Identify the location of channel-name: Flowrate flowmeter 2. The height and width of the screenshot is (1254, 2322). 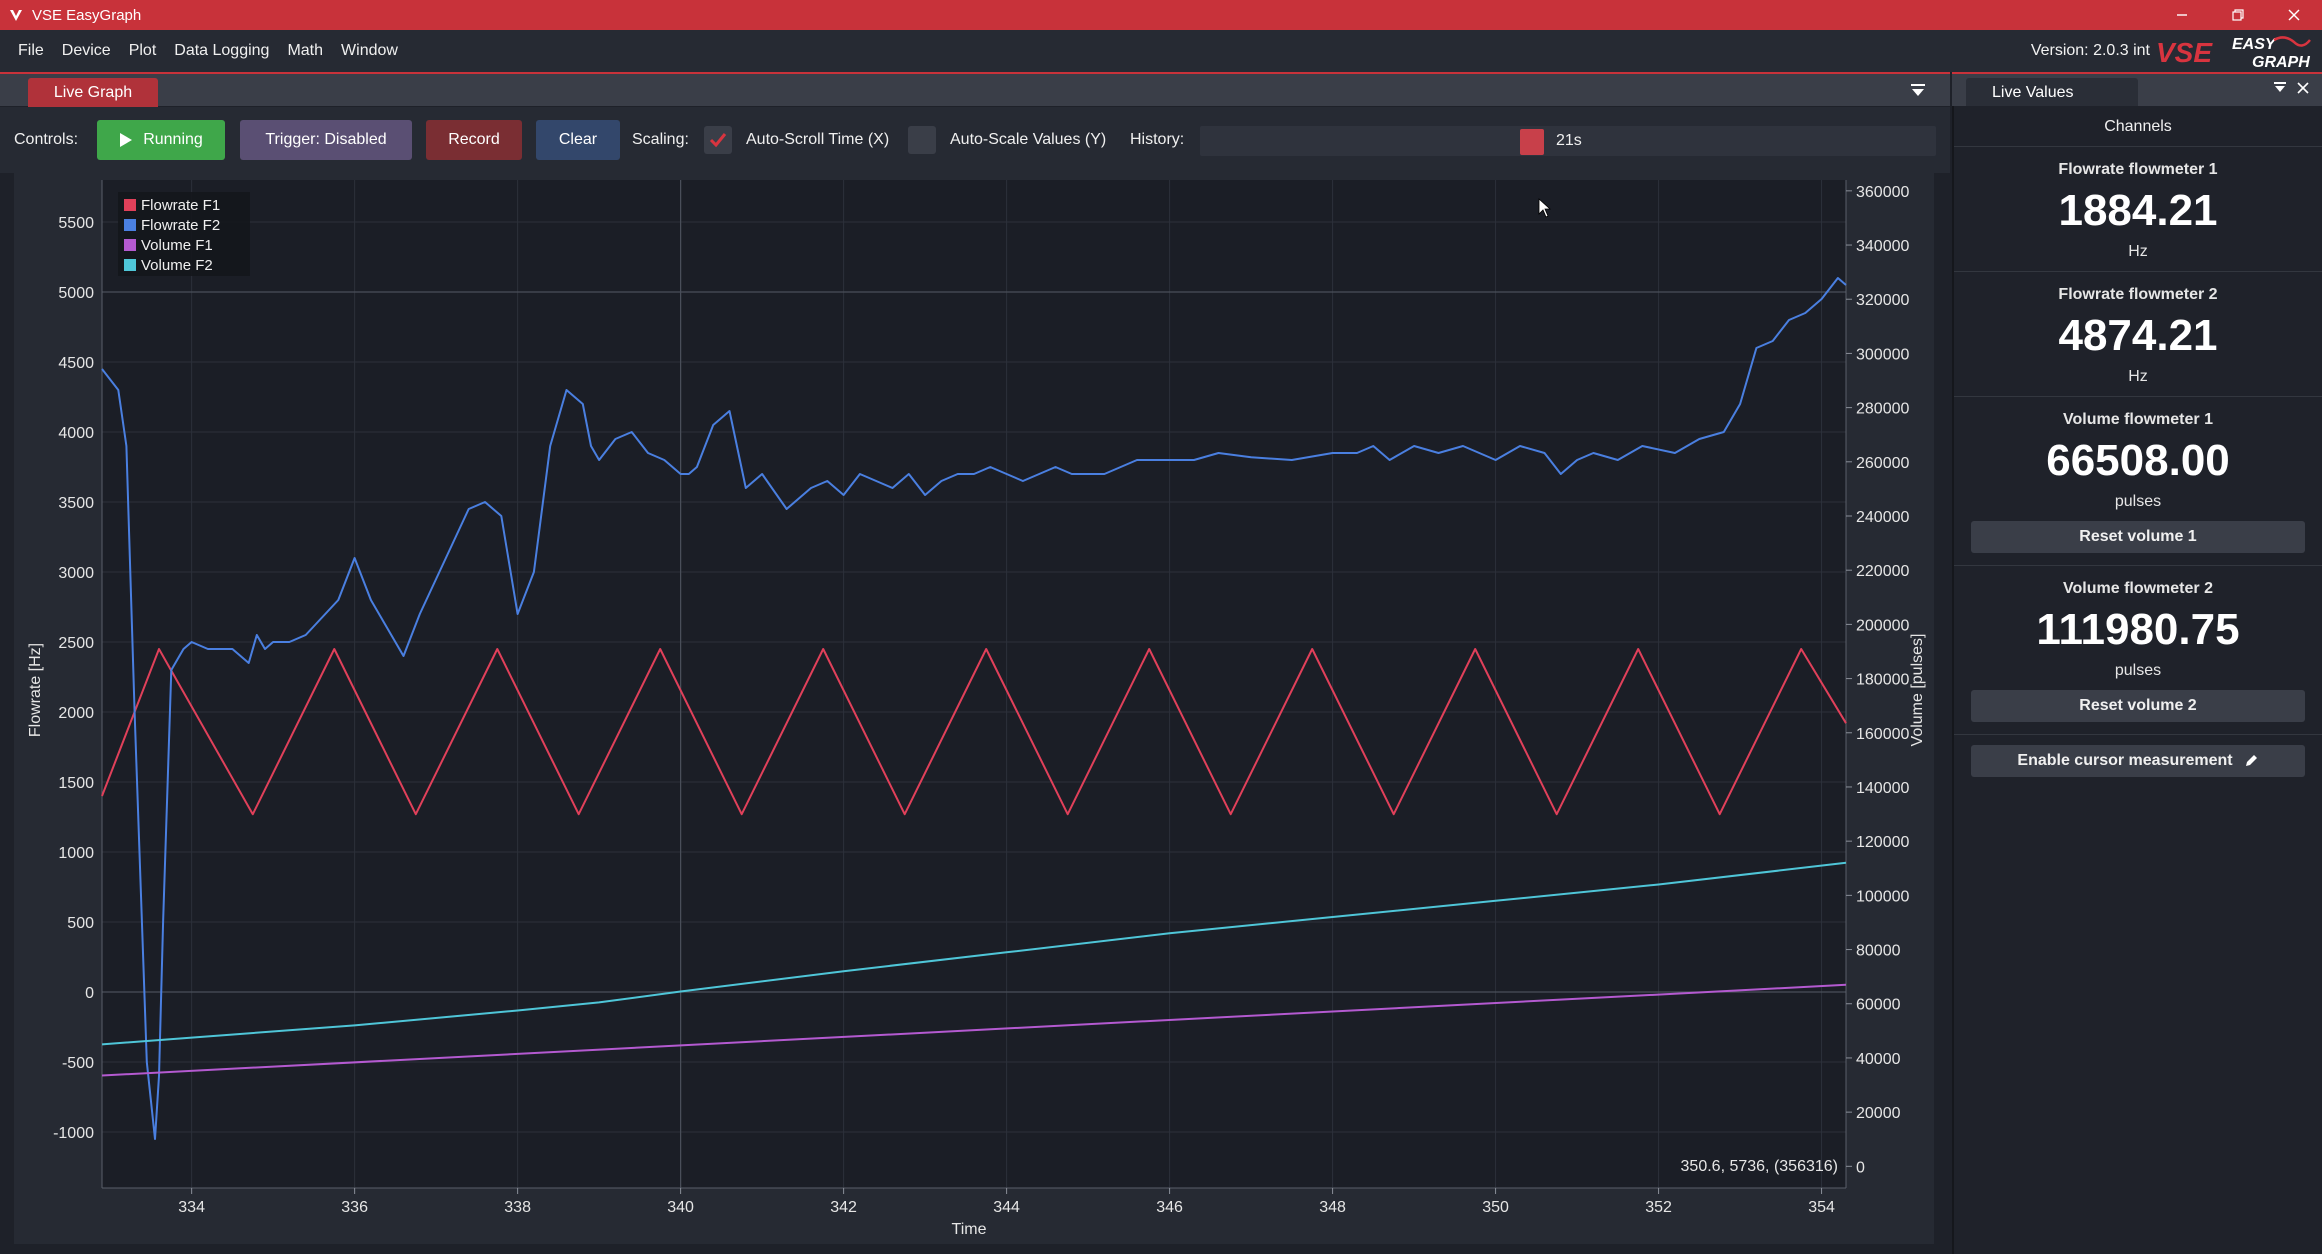
(2138, 294).